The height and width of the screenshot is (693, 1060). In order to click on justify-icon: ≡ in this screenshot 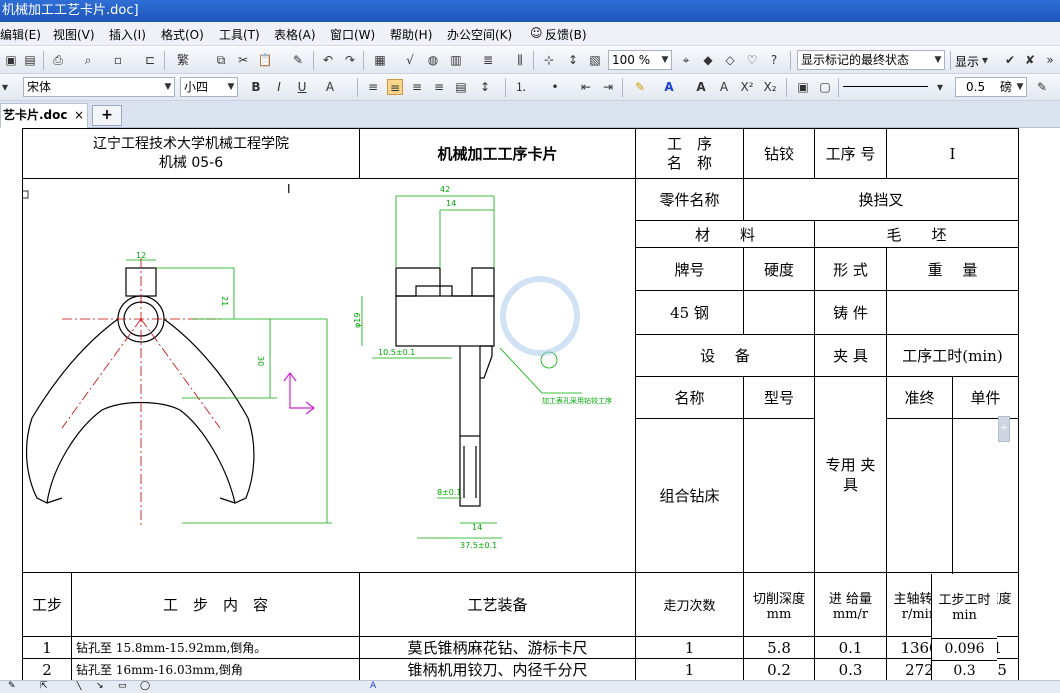, I will do `click(439, 87)`.